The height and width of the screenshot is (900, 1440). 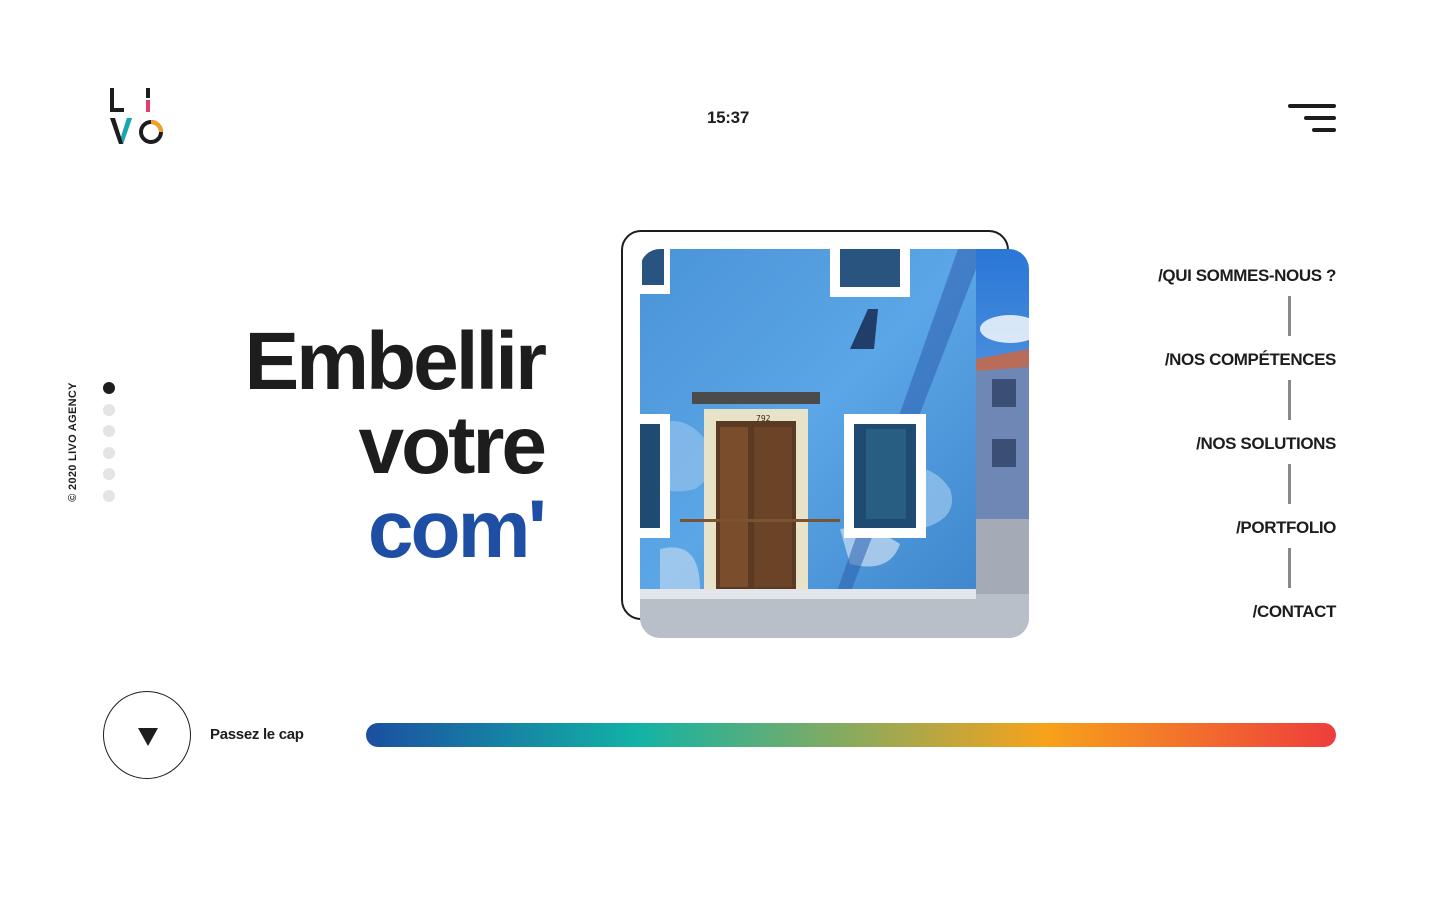 I want to click on nav-nos-competences: /NOS COMPÉTENCES, so click(x=1208, y=360).